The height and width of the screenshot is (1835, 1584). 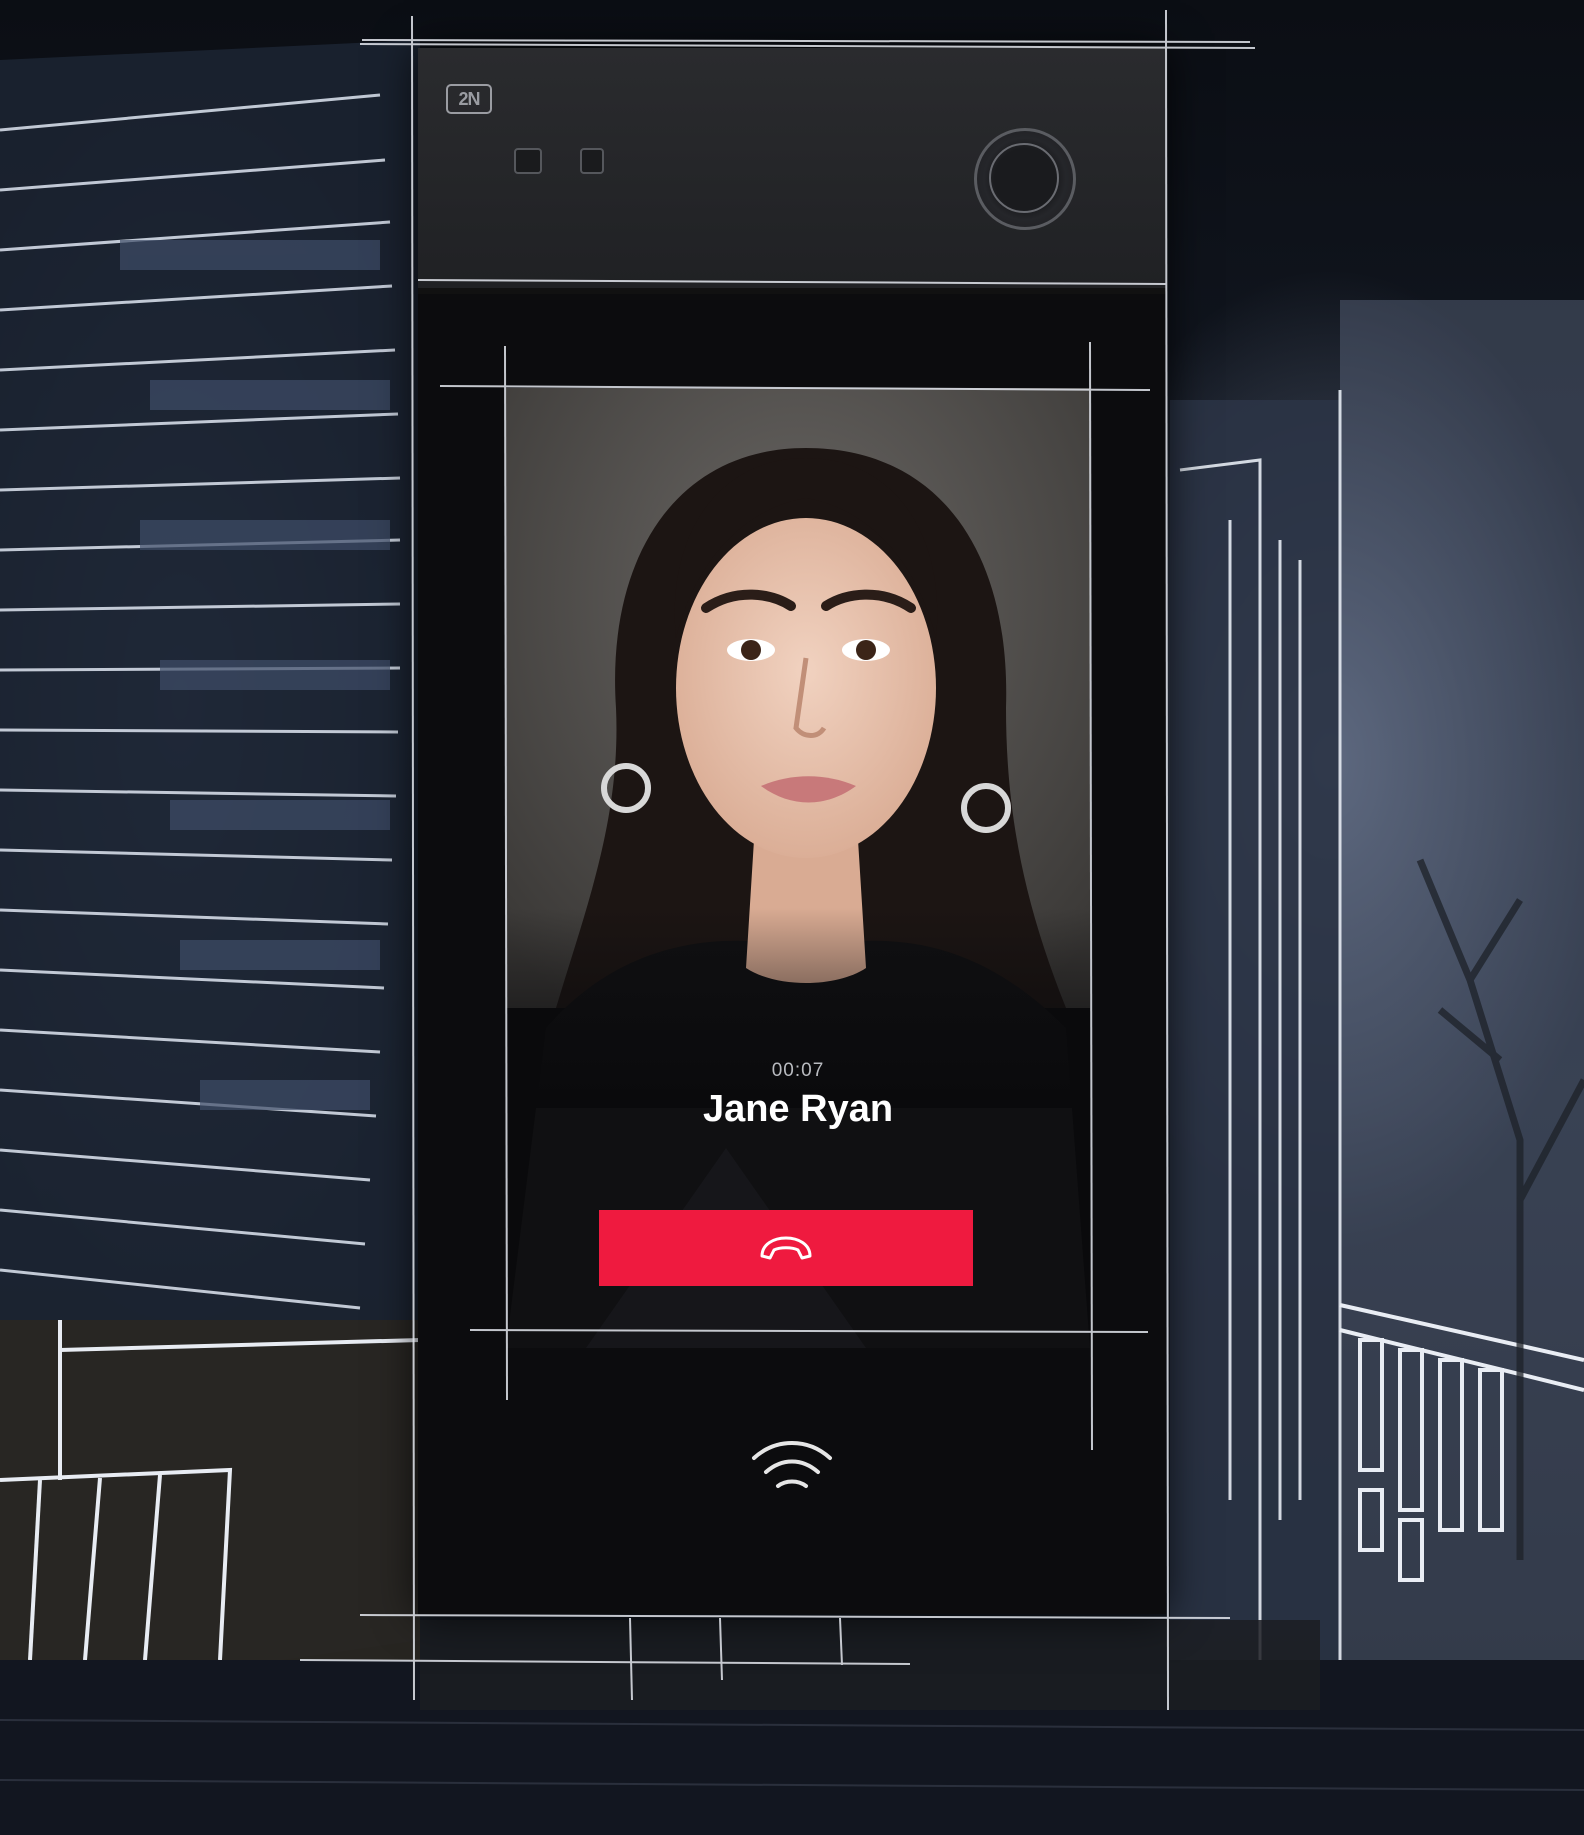 What do you see at coordinates (798, 1070) in the screenshot?
I see `call-timer: 00:07` at bounding box center [798, 1070].